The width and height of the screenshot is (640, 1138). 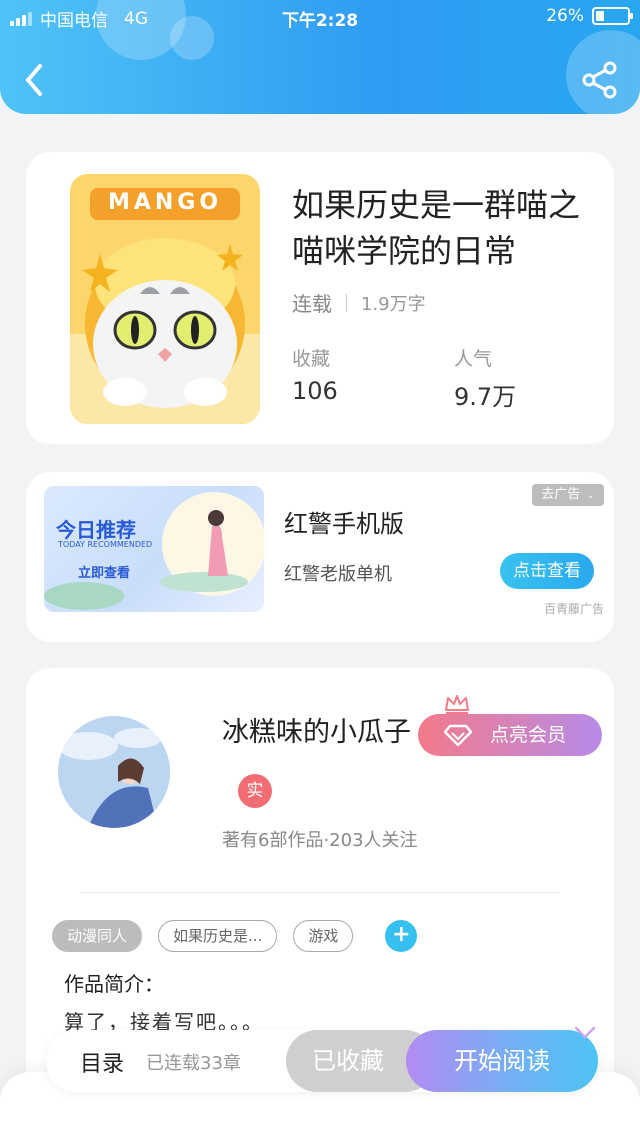 What do you see at coordinates (312, 304) in the screenshot?
I see `serial-status: 连载` at bounding box center [312, 304].